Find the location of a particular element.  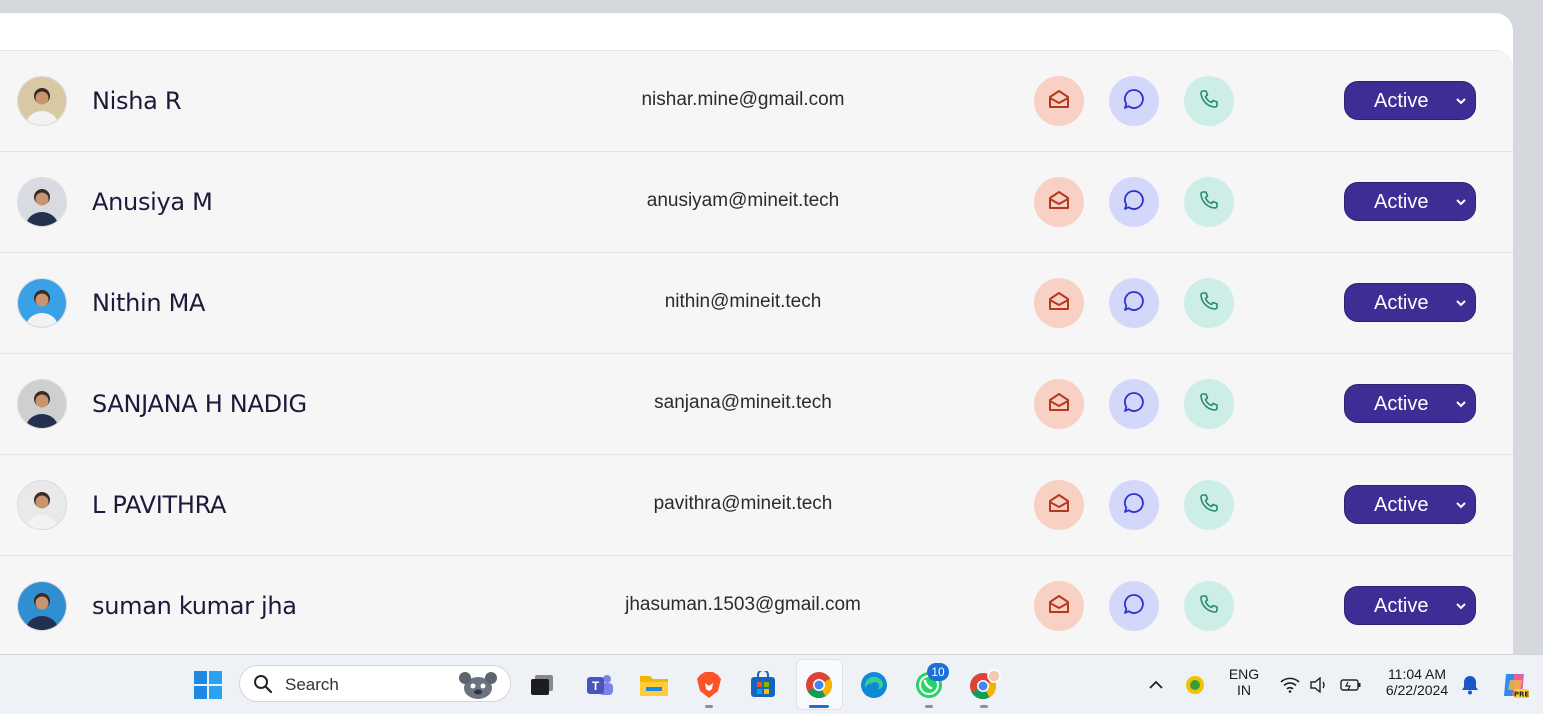

contact-name: Anusiya M is located at coordinates (152, 202).